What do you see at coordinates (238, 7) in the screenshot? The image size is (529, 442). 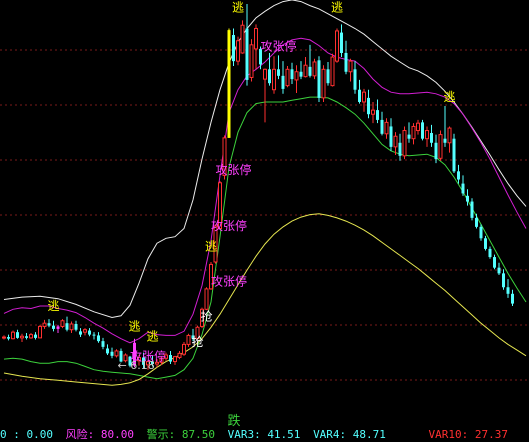 I see `signal-escape-4: 逃` at bounding box center [238, 7].